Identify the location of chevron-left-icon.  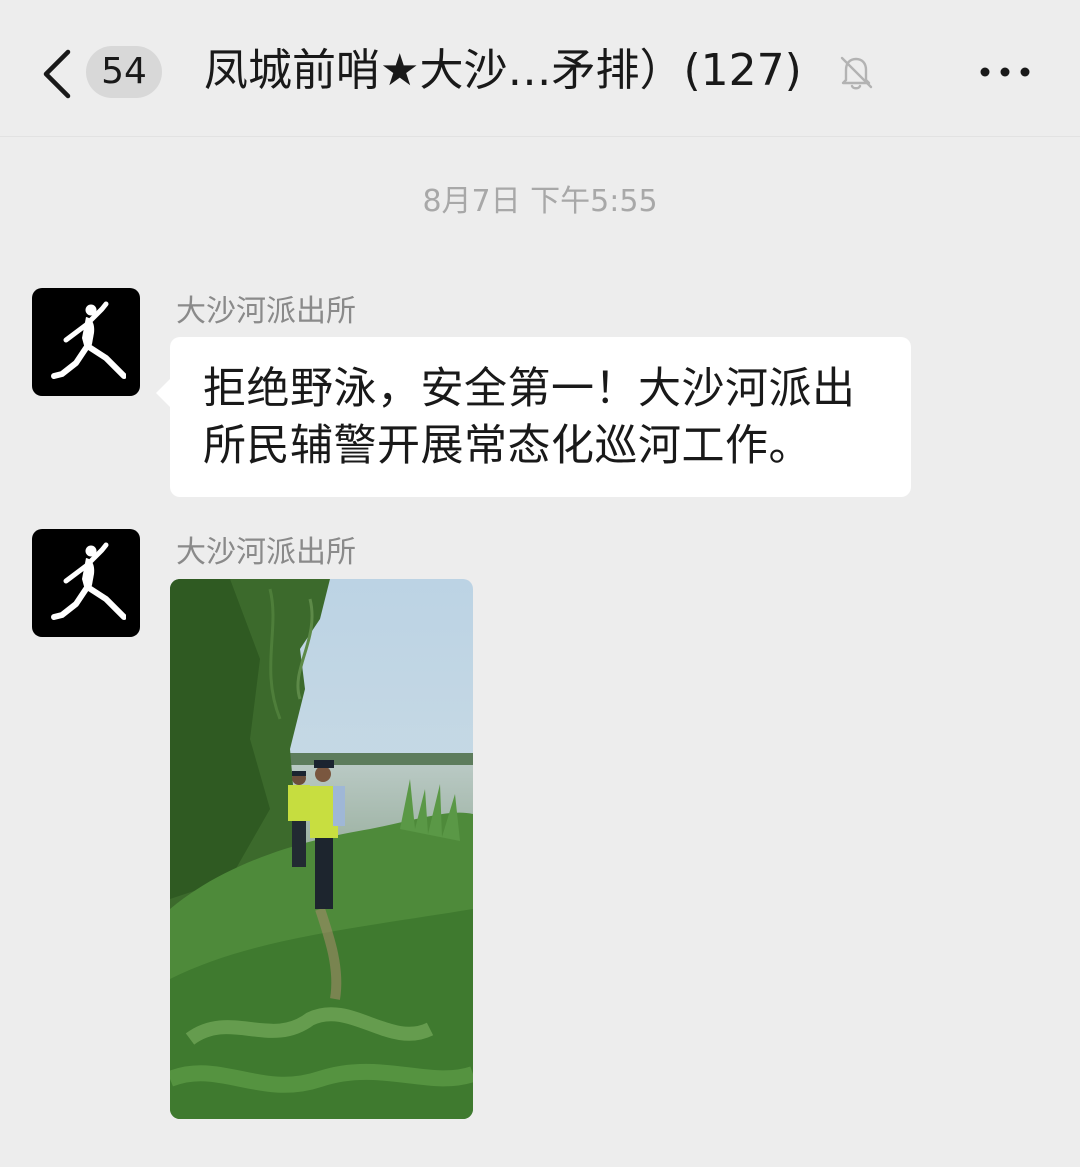
(58, 74).